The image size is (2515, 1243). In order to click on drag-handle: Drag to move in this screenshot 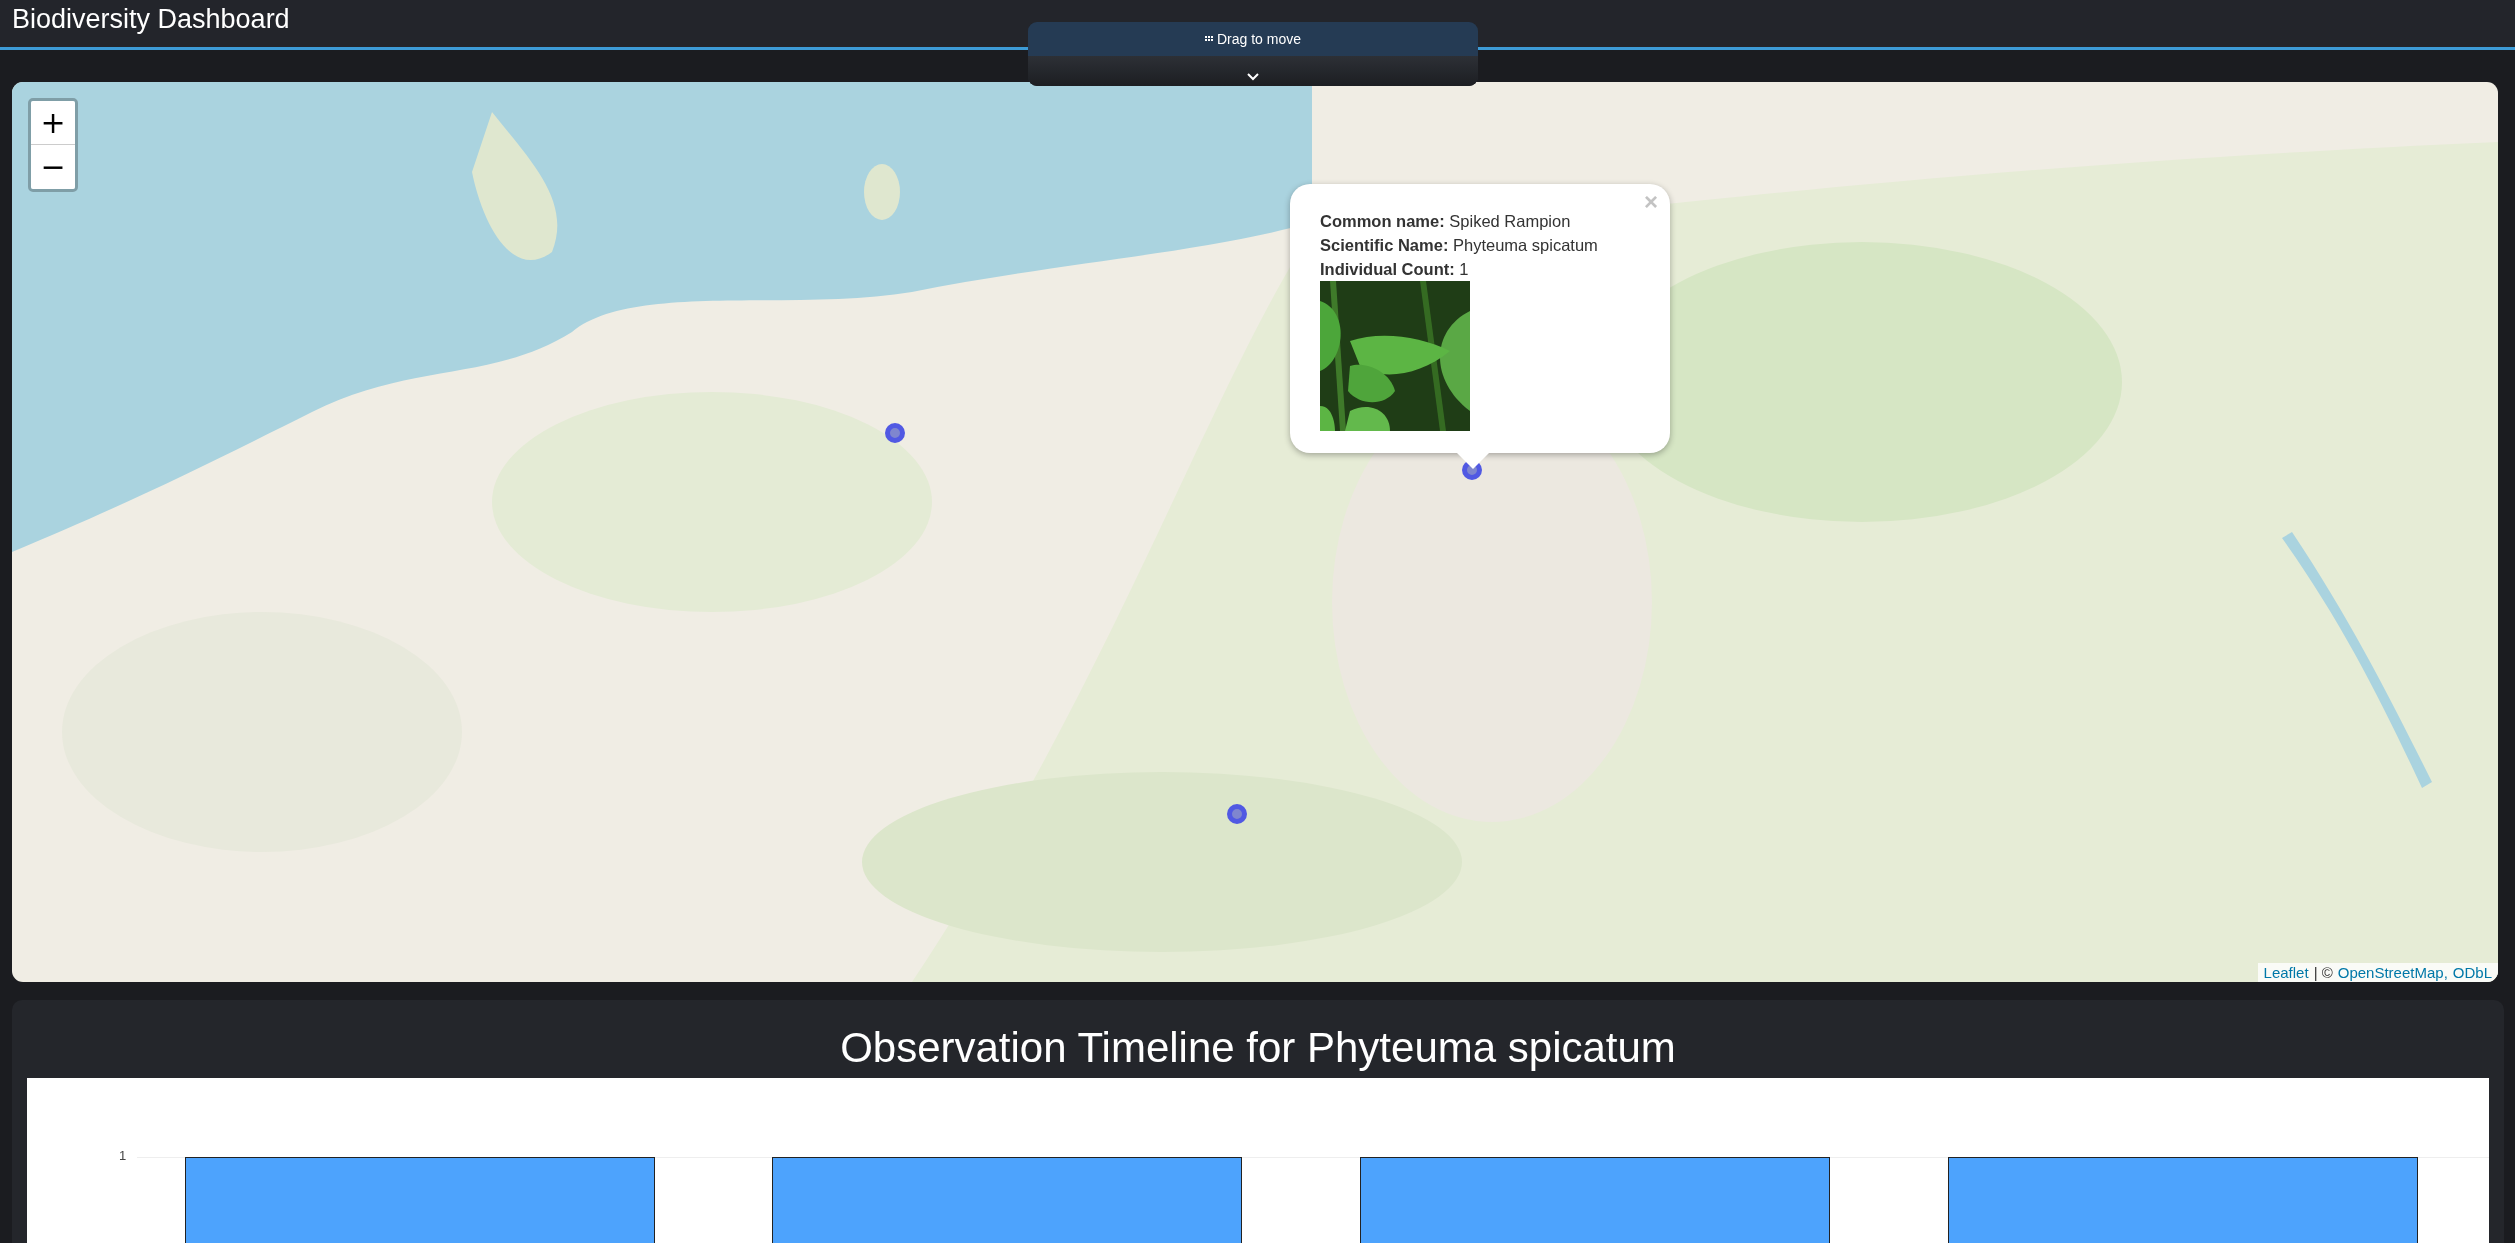, I will do `click(1253, 54)`.